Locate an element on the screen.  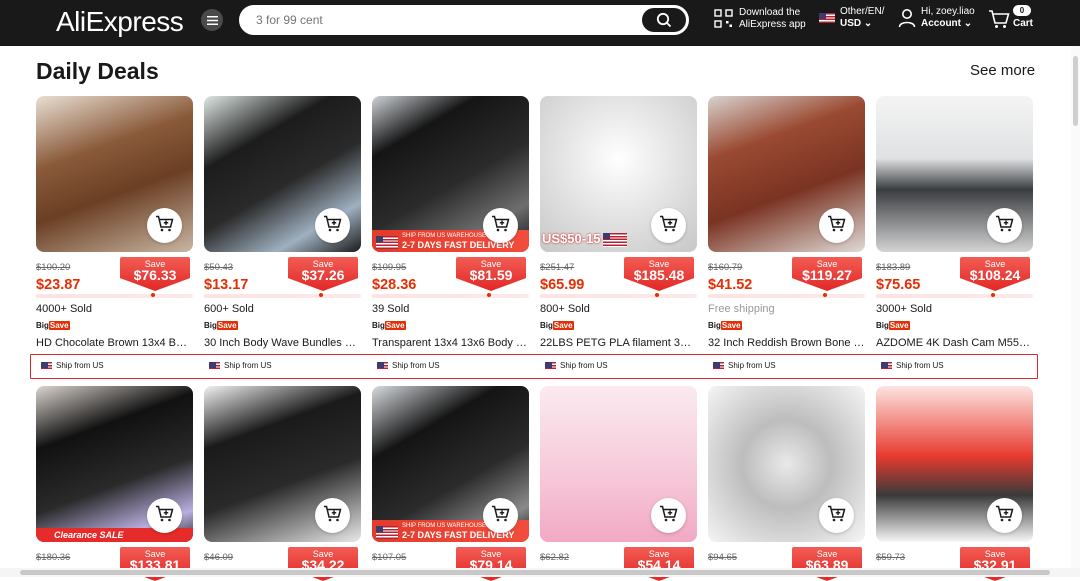
section-title: Daily Deals is located at coordinates (97, 71).